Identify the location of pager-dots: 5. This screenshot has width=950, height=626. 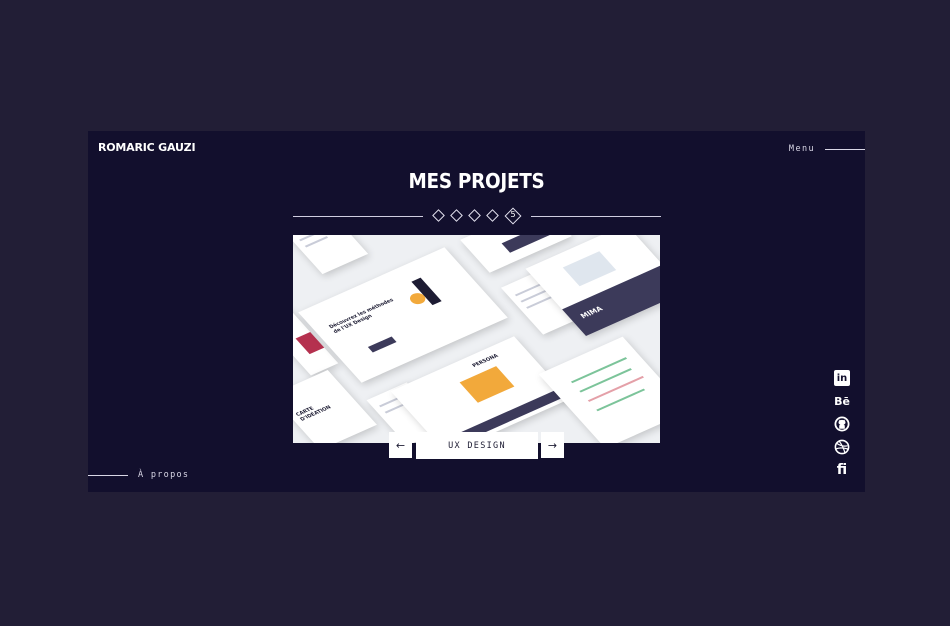
(478, 216).